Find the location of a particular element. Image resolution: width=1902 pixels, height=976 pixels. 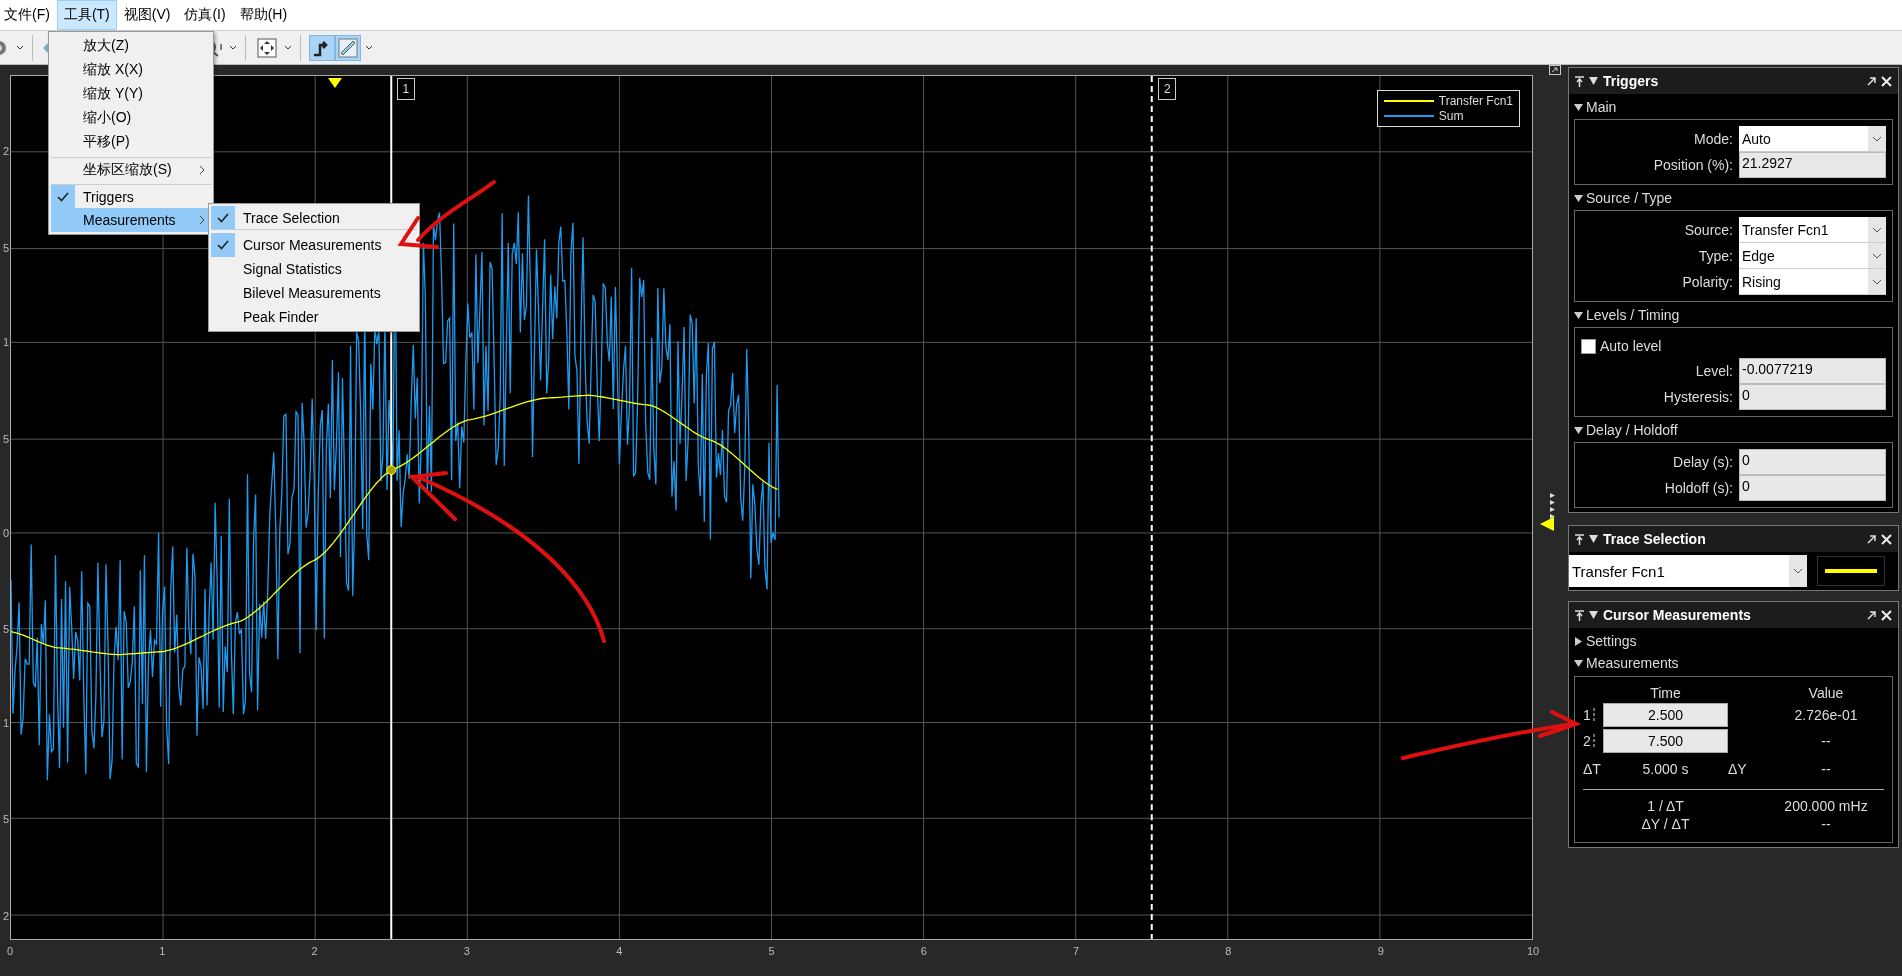

tick-label: 3 is located at coordinates (466, 951).